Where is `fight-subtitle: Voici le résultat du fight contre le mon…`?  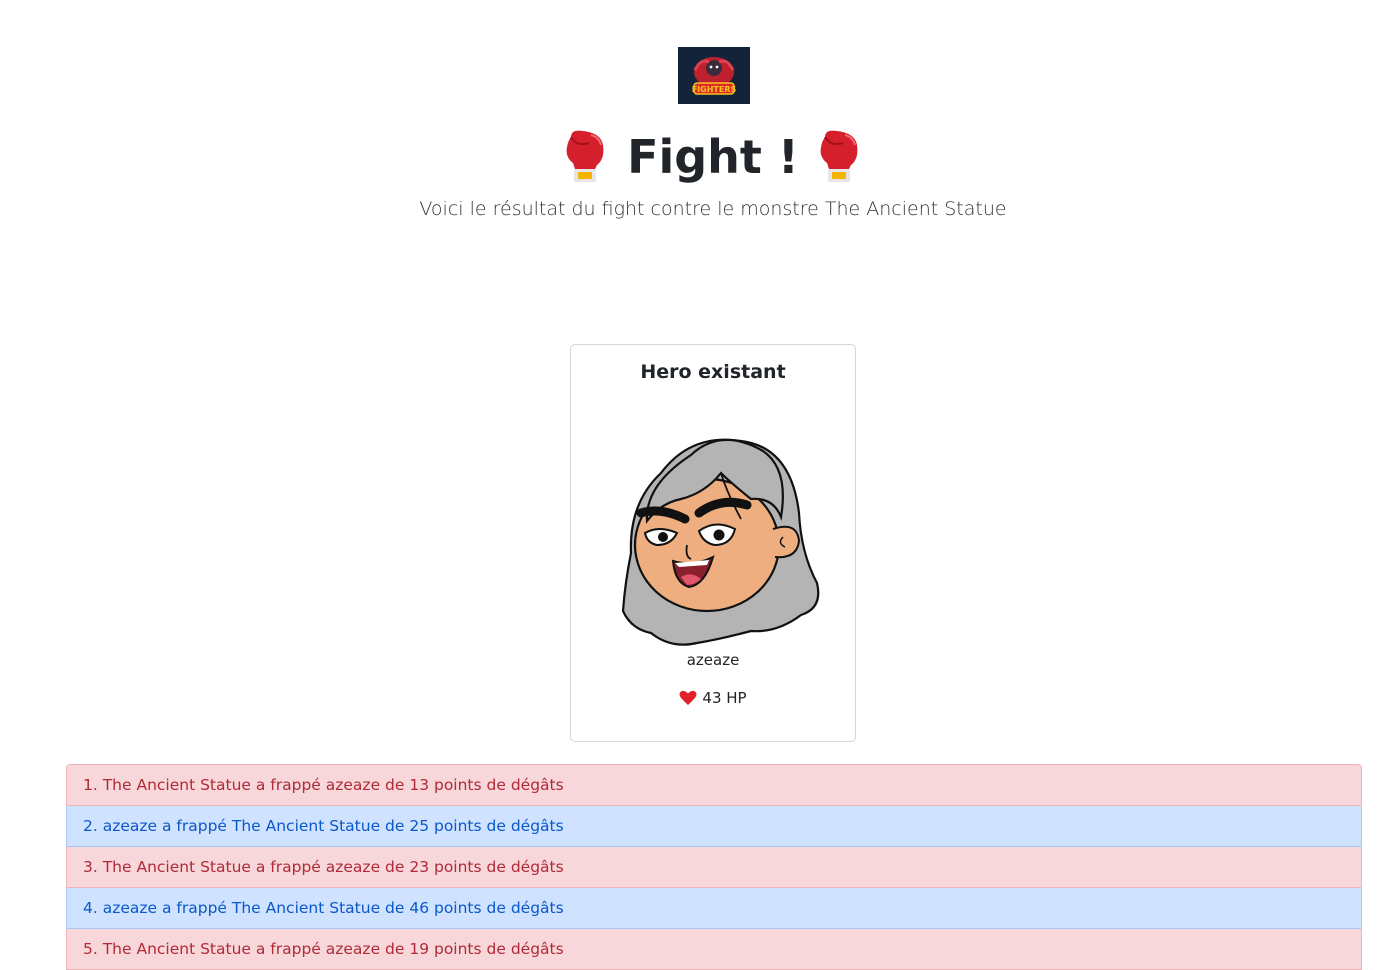 fight-subtitle: Voici le résultat du fight contre le mon… is located at coordinates (713, 209).